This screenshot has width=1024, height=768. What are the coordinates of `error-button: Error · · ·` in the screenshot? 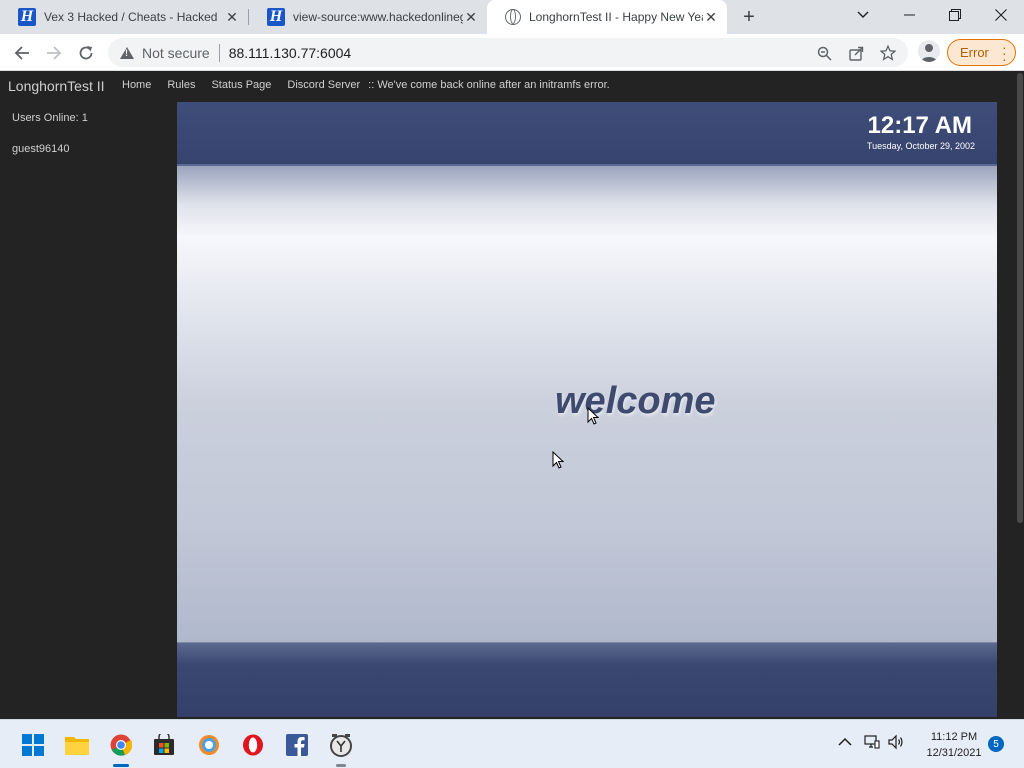 It's located at (981, 52).